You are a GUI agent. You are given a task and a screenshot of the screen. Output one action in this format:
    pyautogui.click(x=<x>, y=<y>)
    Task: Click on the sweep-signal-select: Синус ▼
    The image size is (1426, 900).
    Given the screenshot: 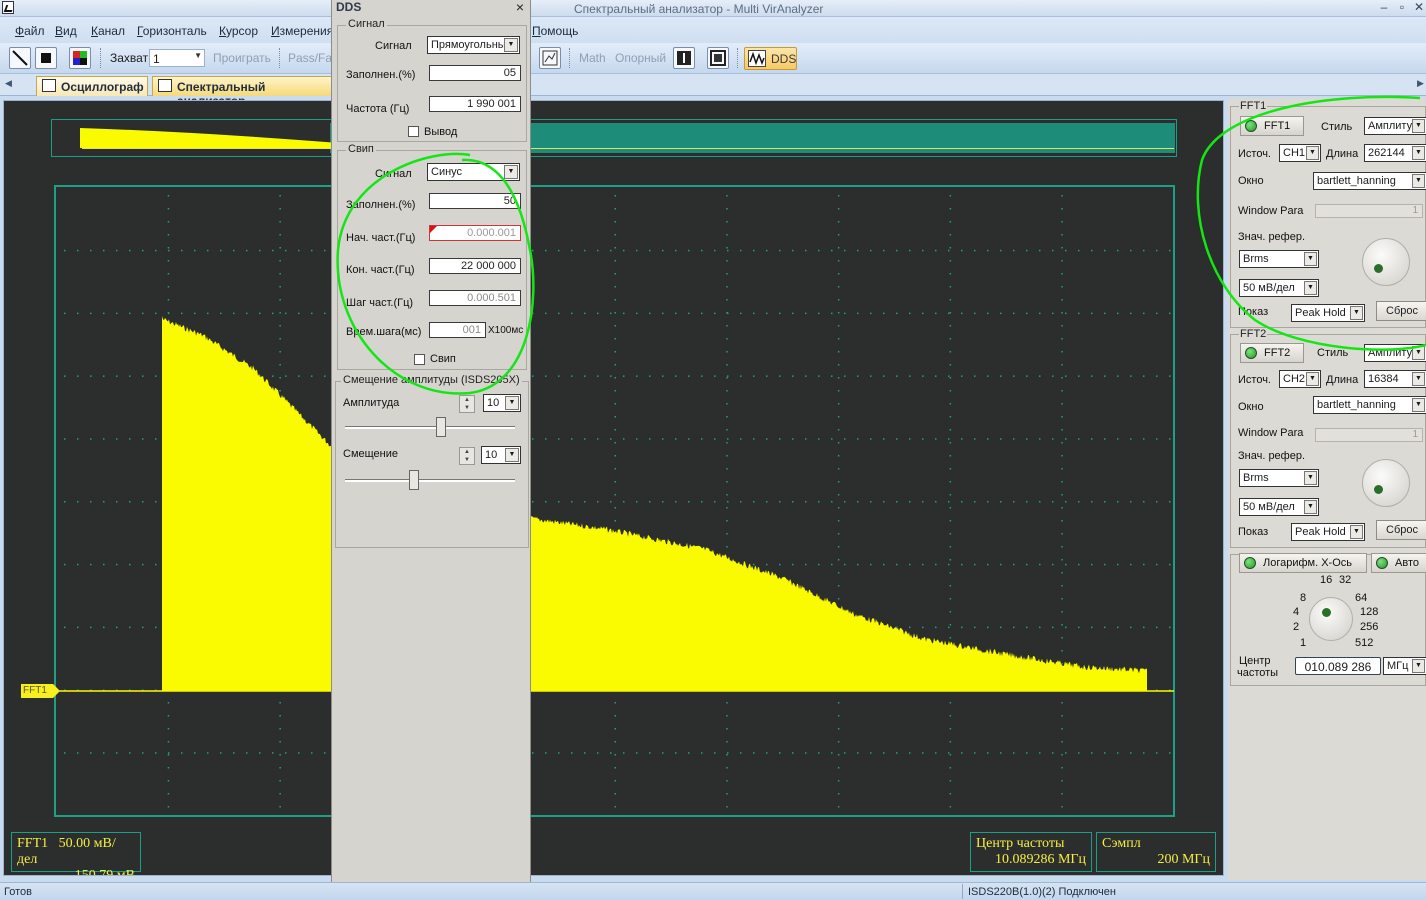 What is the action you would take?
    pyautogui.click(x=473, y=172)
    